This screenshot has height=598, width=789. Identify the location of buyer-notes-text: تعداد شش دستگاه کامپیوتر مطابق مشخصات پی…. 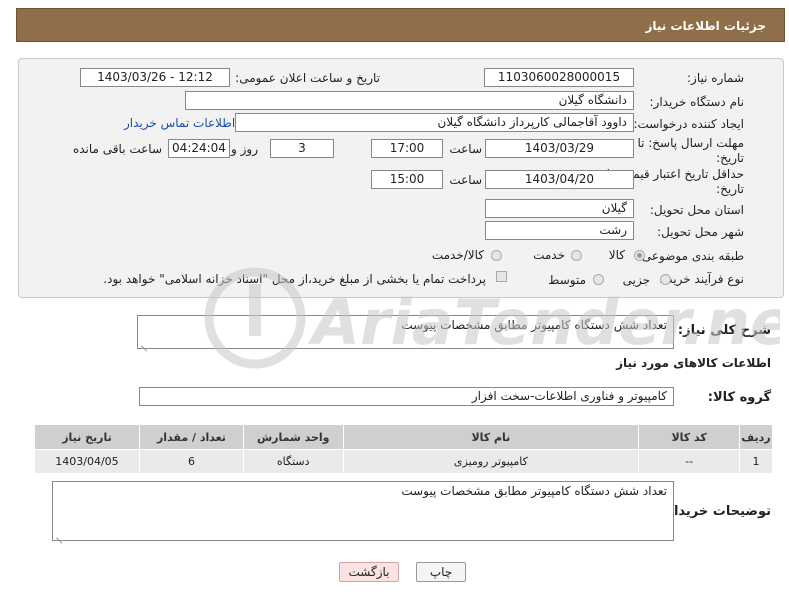
(534, 491).